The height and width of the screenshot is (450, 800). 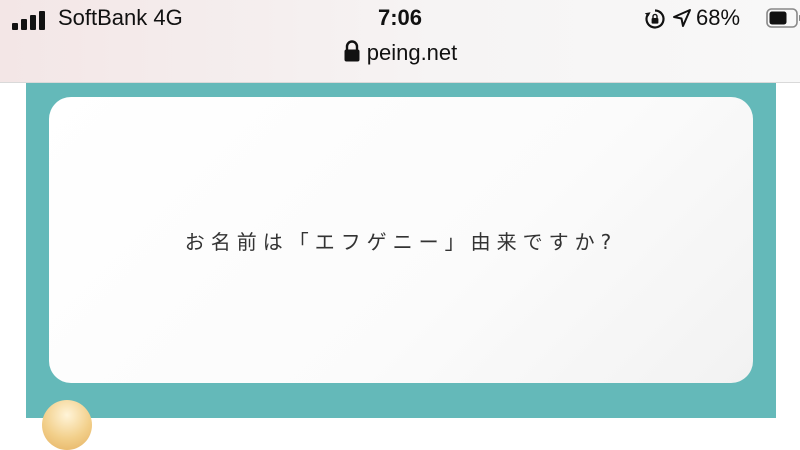 What do you see at coordinates (67, 425) in the screenshot?
I see `avatar` at bounding box center [67, 425].